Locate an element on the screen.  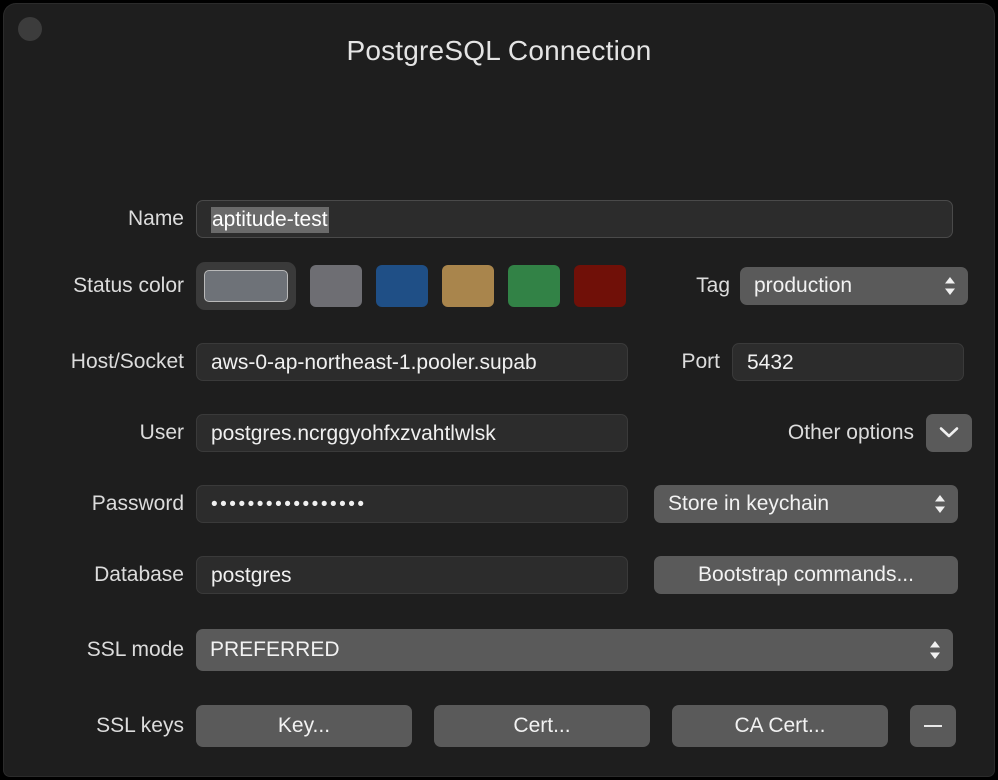
password-storage-value: Store in keychain is located at coordinates (749, 503).